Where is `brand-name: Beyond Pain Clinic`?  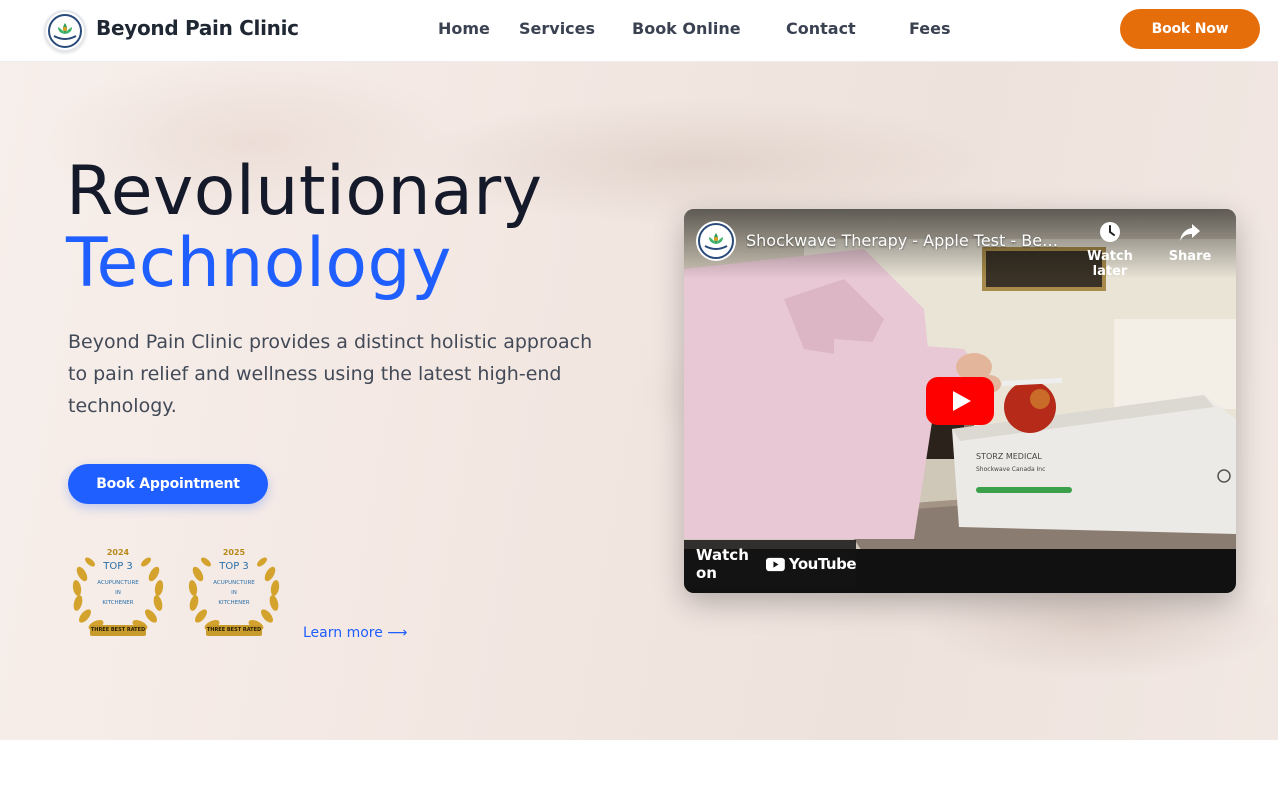
brand-name: Beyond Pain Clinic is located at coordinates (197, 28).